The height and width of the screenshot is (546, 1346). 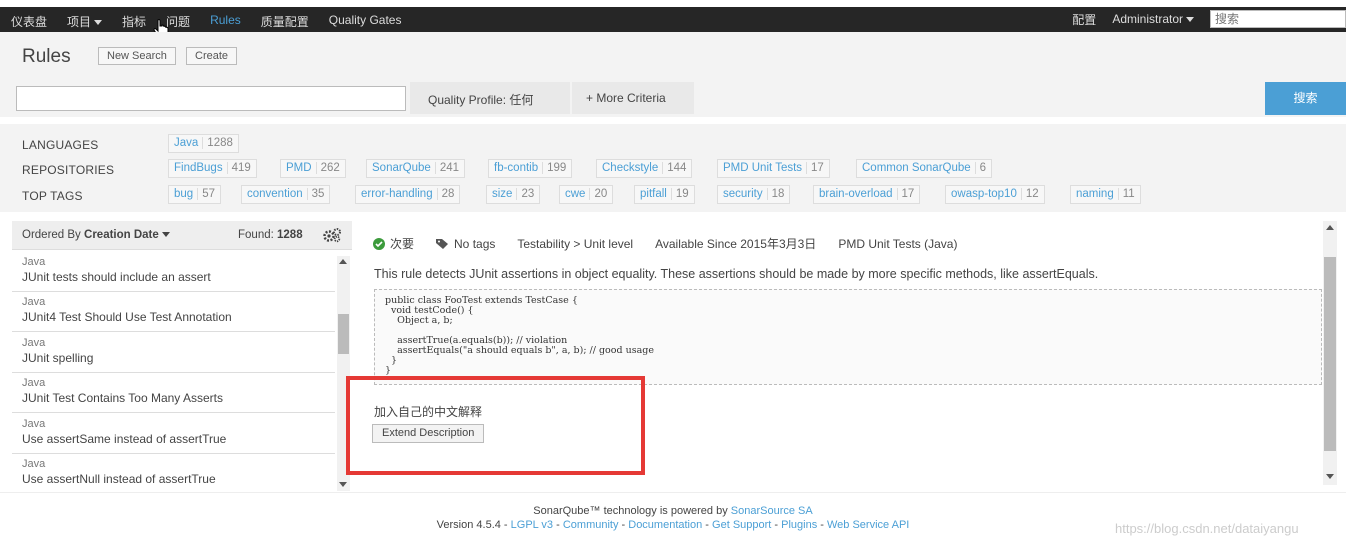 What do you see at coordinates (198, 168) in the screenshot?
I see `tag-name: FindBugs` at bounding box center [198, 168].